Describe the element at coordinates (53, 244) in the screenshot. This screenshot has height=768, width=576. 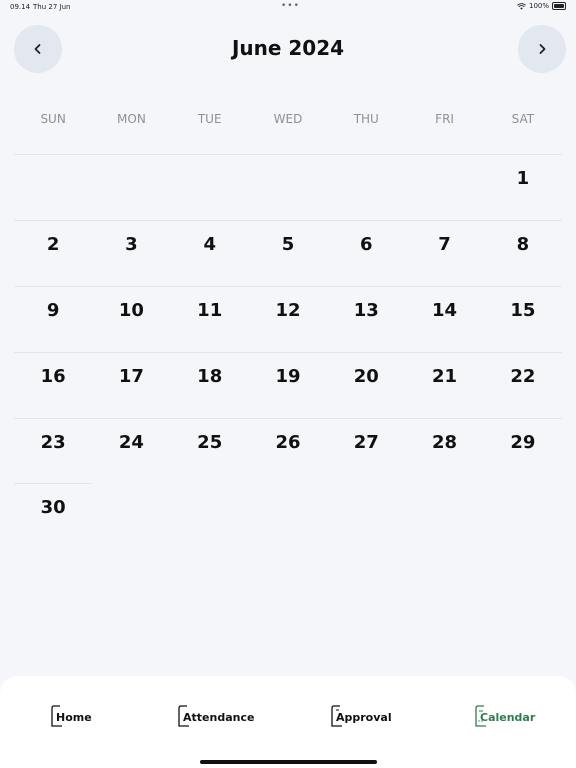
I see `day-number: 2` at that location.